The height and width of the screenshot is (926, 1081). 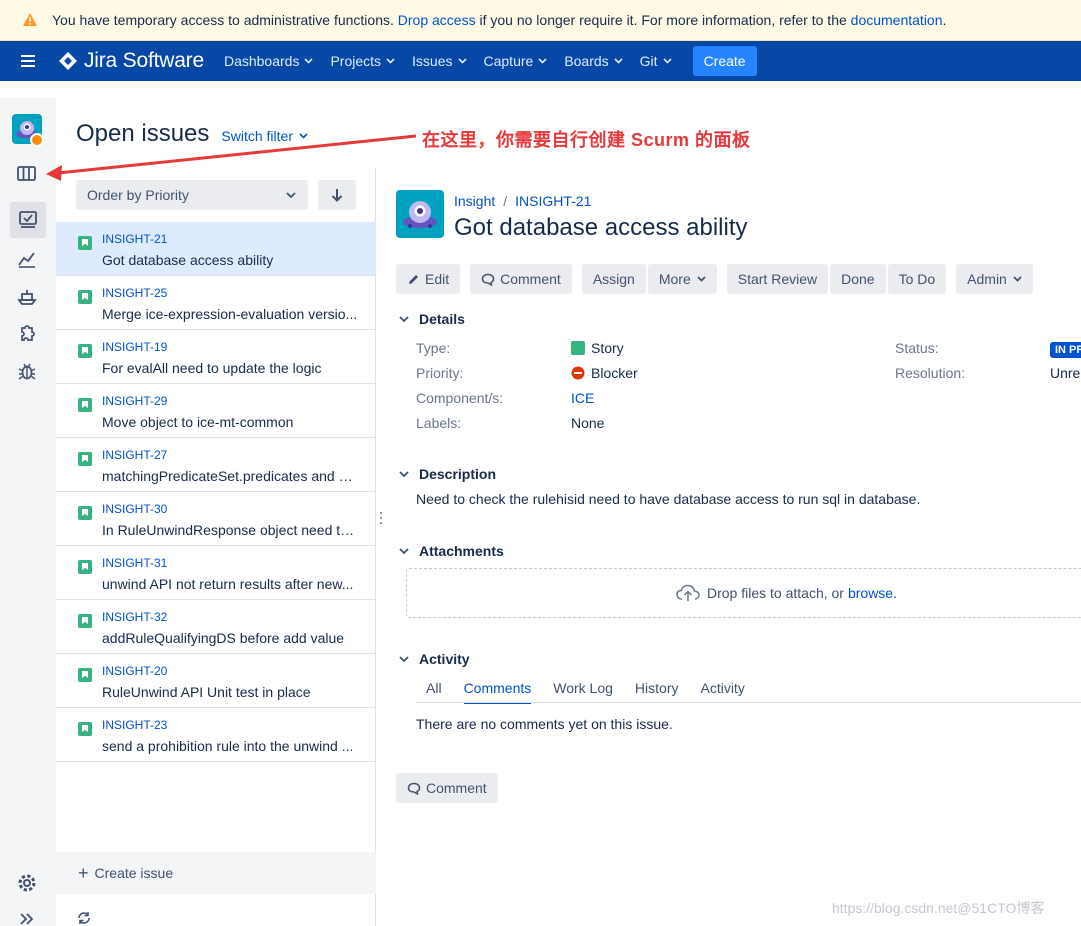 I want to click on breadcrumb-project-link: Insight, so click(x=474, y=201).